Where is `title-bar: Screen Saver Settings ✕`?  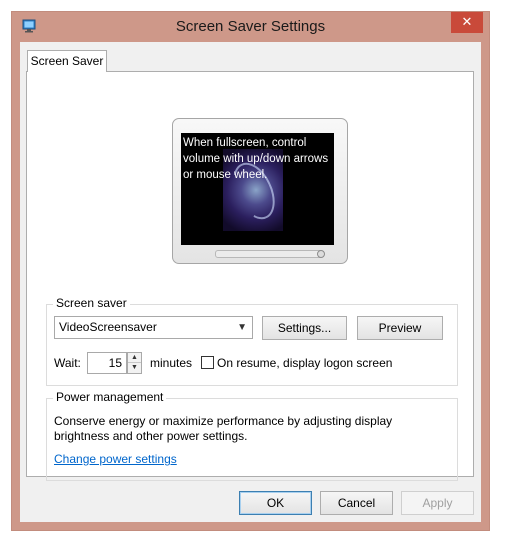 title-bar: Screen Saver Settings ✕ is located at coordinates (250, 26).